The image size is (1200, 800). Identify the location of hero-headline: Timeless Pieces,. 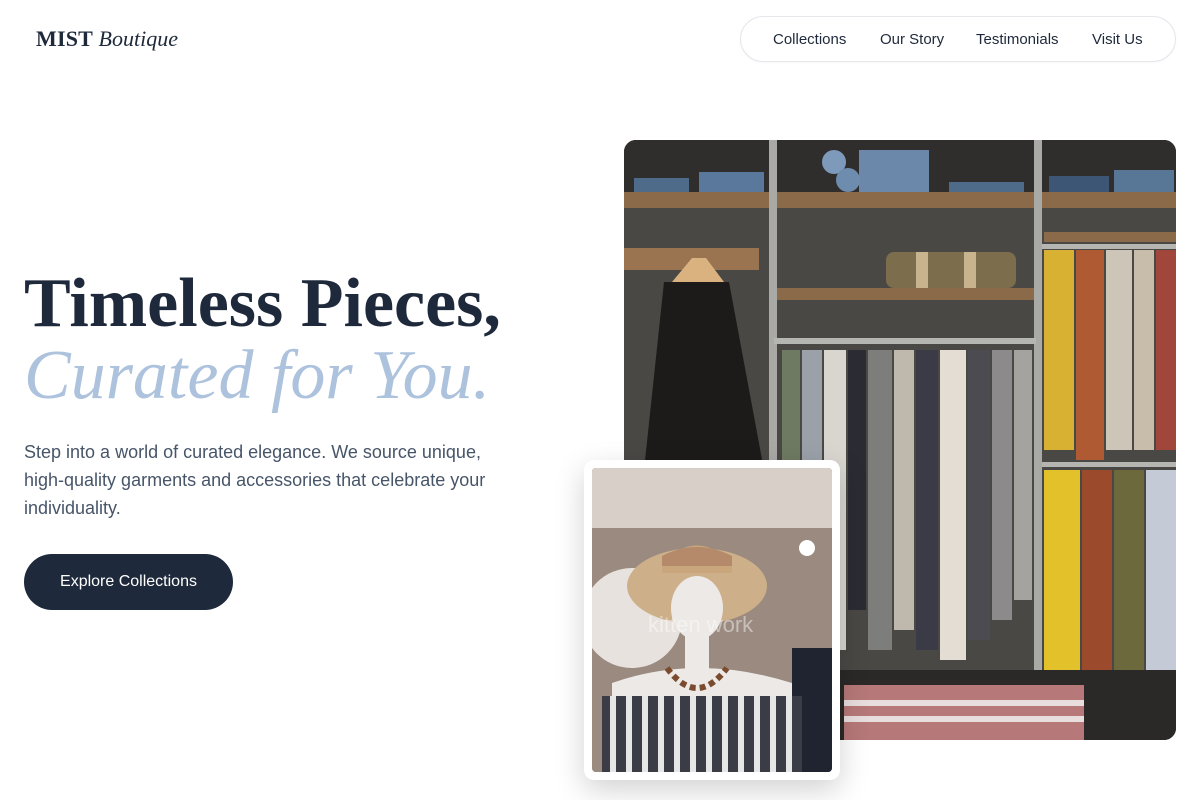
(262, 303).